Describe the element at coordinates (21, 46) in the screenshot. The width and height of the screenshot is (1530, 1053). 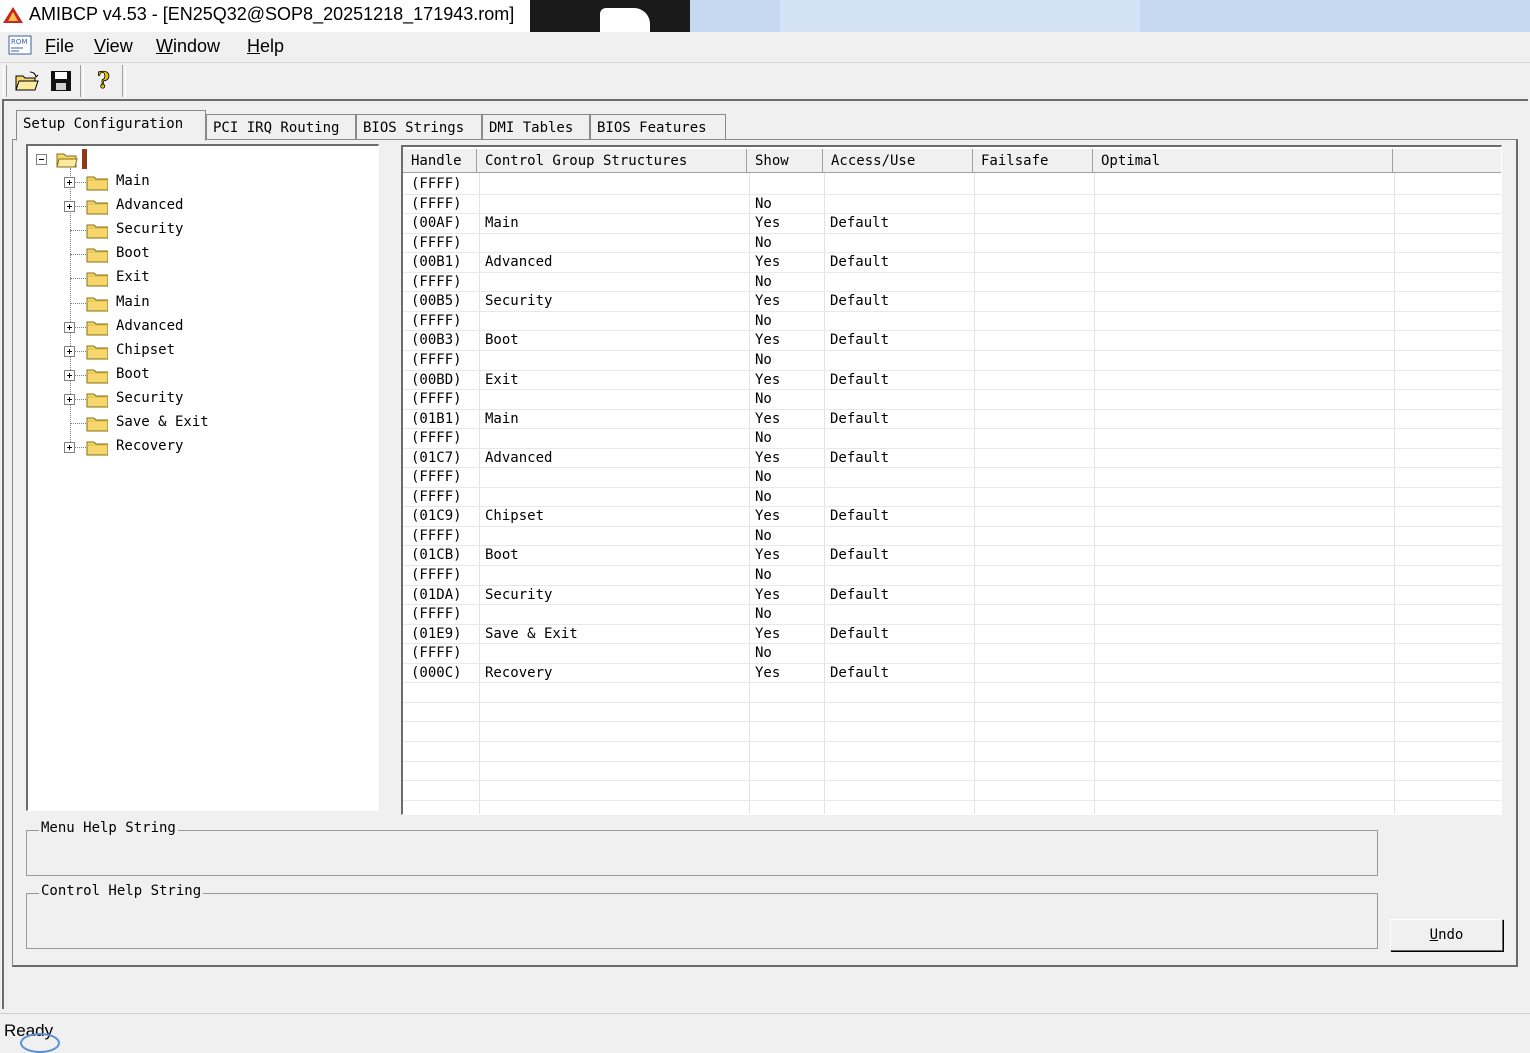
I see `rom-document-icon: ROM` at that location.